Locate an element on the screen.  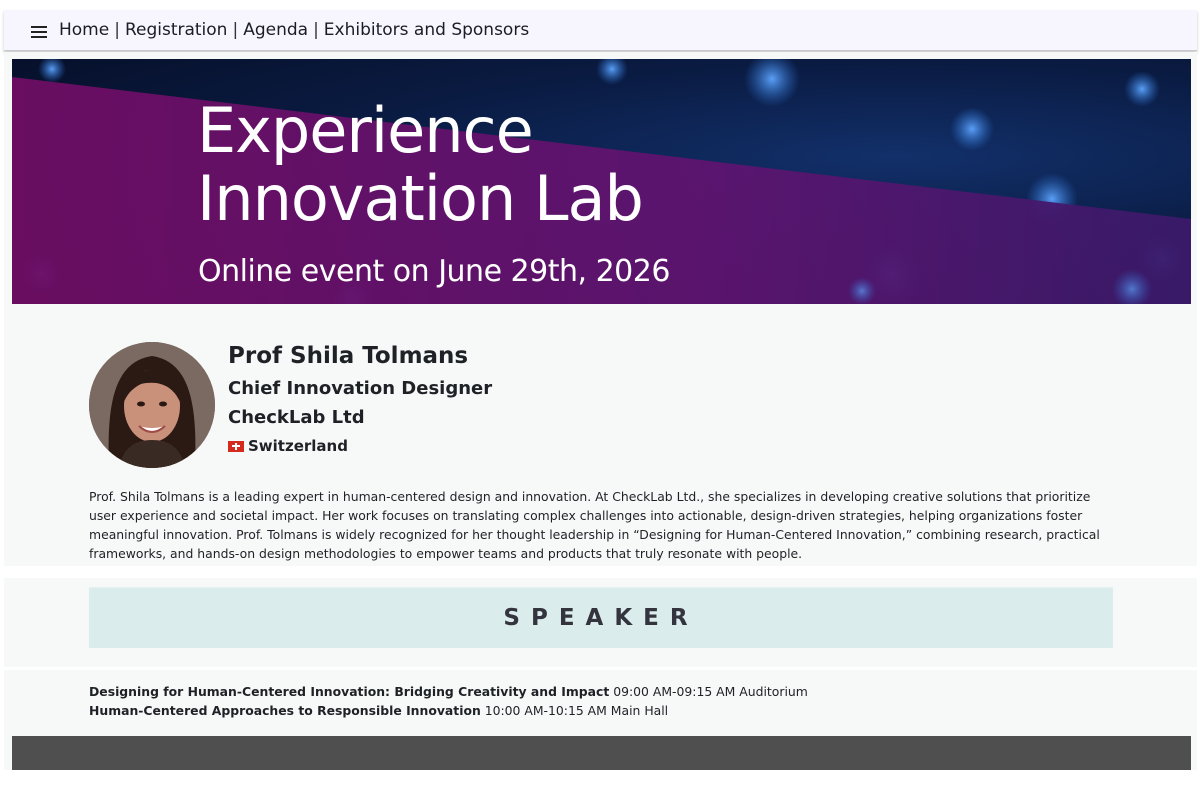
speaker-company: CheckLab Ltd is located at coordinates (296, 417).